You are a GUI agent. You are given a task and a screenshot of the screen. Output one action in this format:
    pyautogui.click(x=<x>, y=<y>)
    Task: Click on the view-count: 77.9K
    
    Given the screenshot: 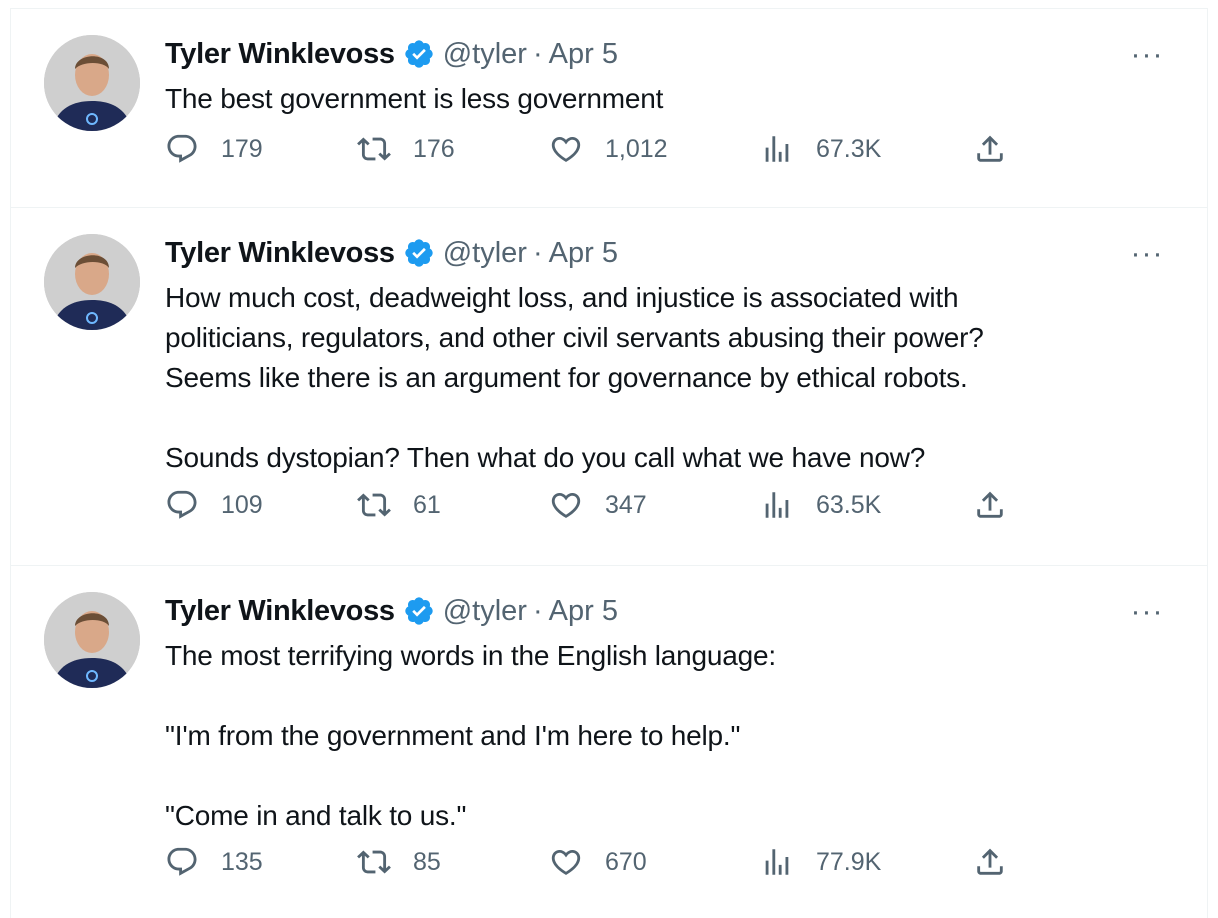 What is the action you would take?
    pyautogui.click(x=849, y=861)
    